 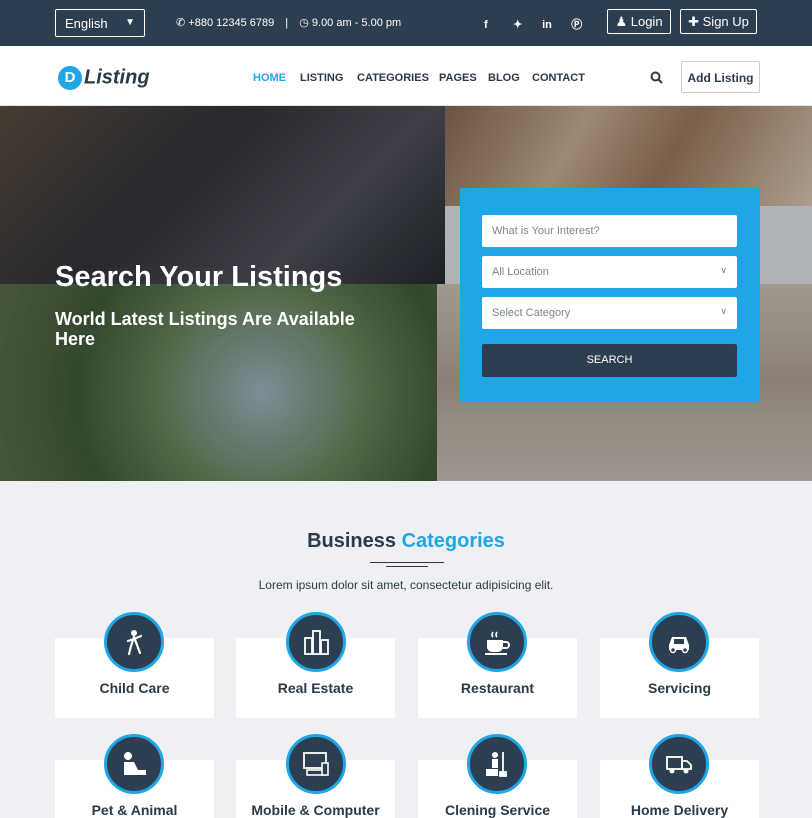 What do you see at coordinates (531, 313) in the screenshot?
I see `category-value: Select Category` at bounding box center [531, 313].